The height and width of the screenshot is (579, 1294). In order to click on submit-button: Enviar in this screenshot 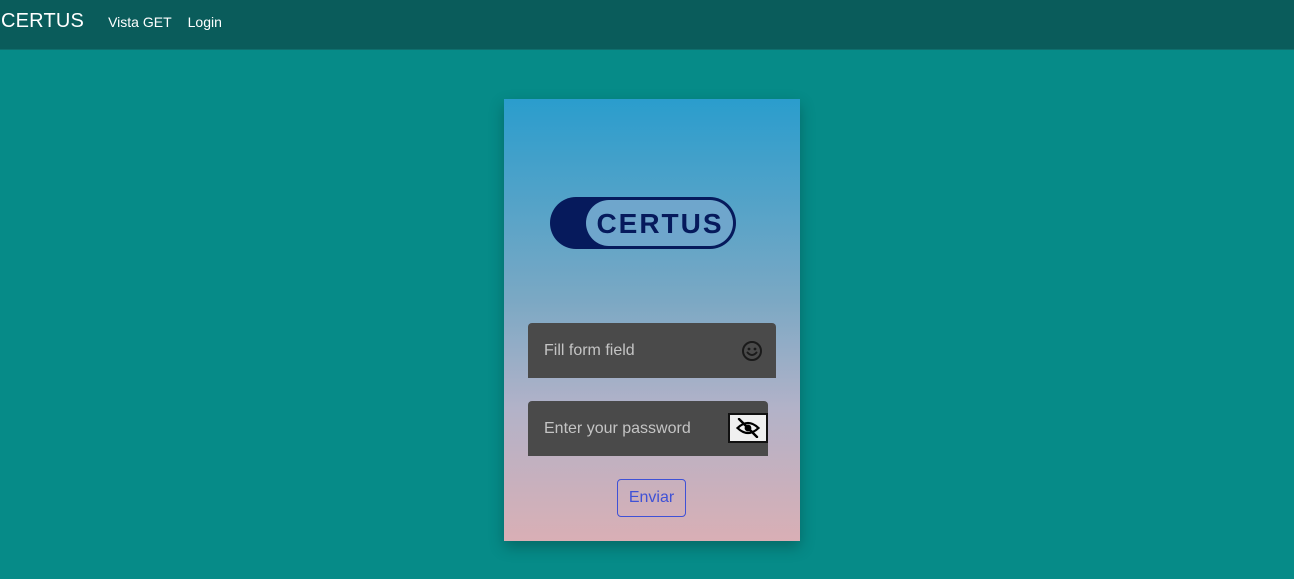, I will do `click(651, 498)`.